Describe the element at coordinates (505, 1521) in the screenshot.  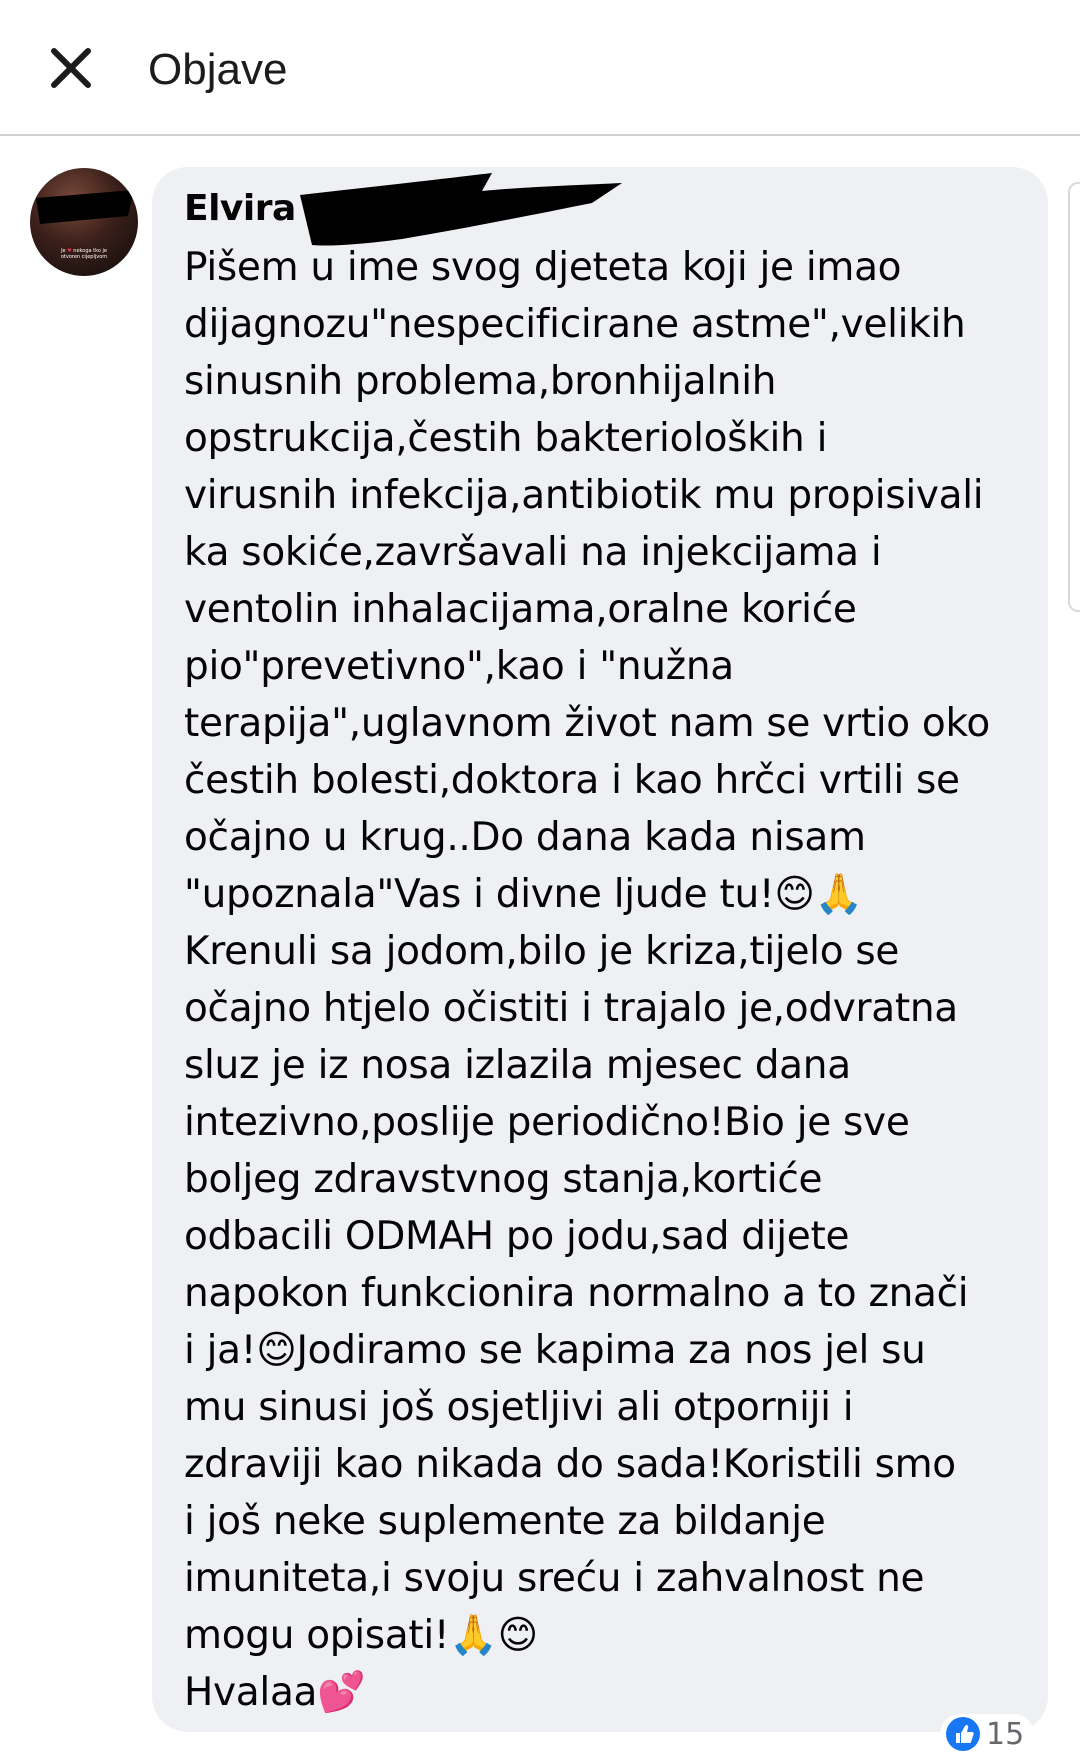
I see `comment-line: i još neke suplemente za bildanje` at that location.